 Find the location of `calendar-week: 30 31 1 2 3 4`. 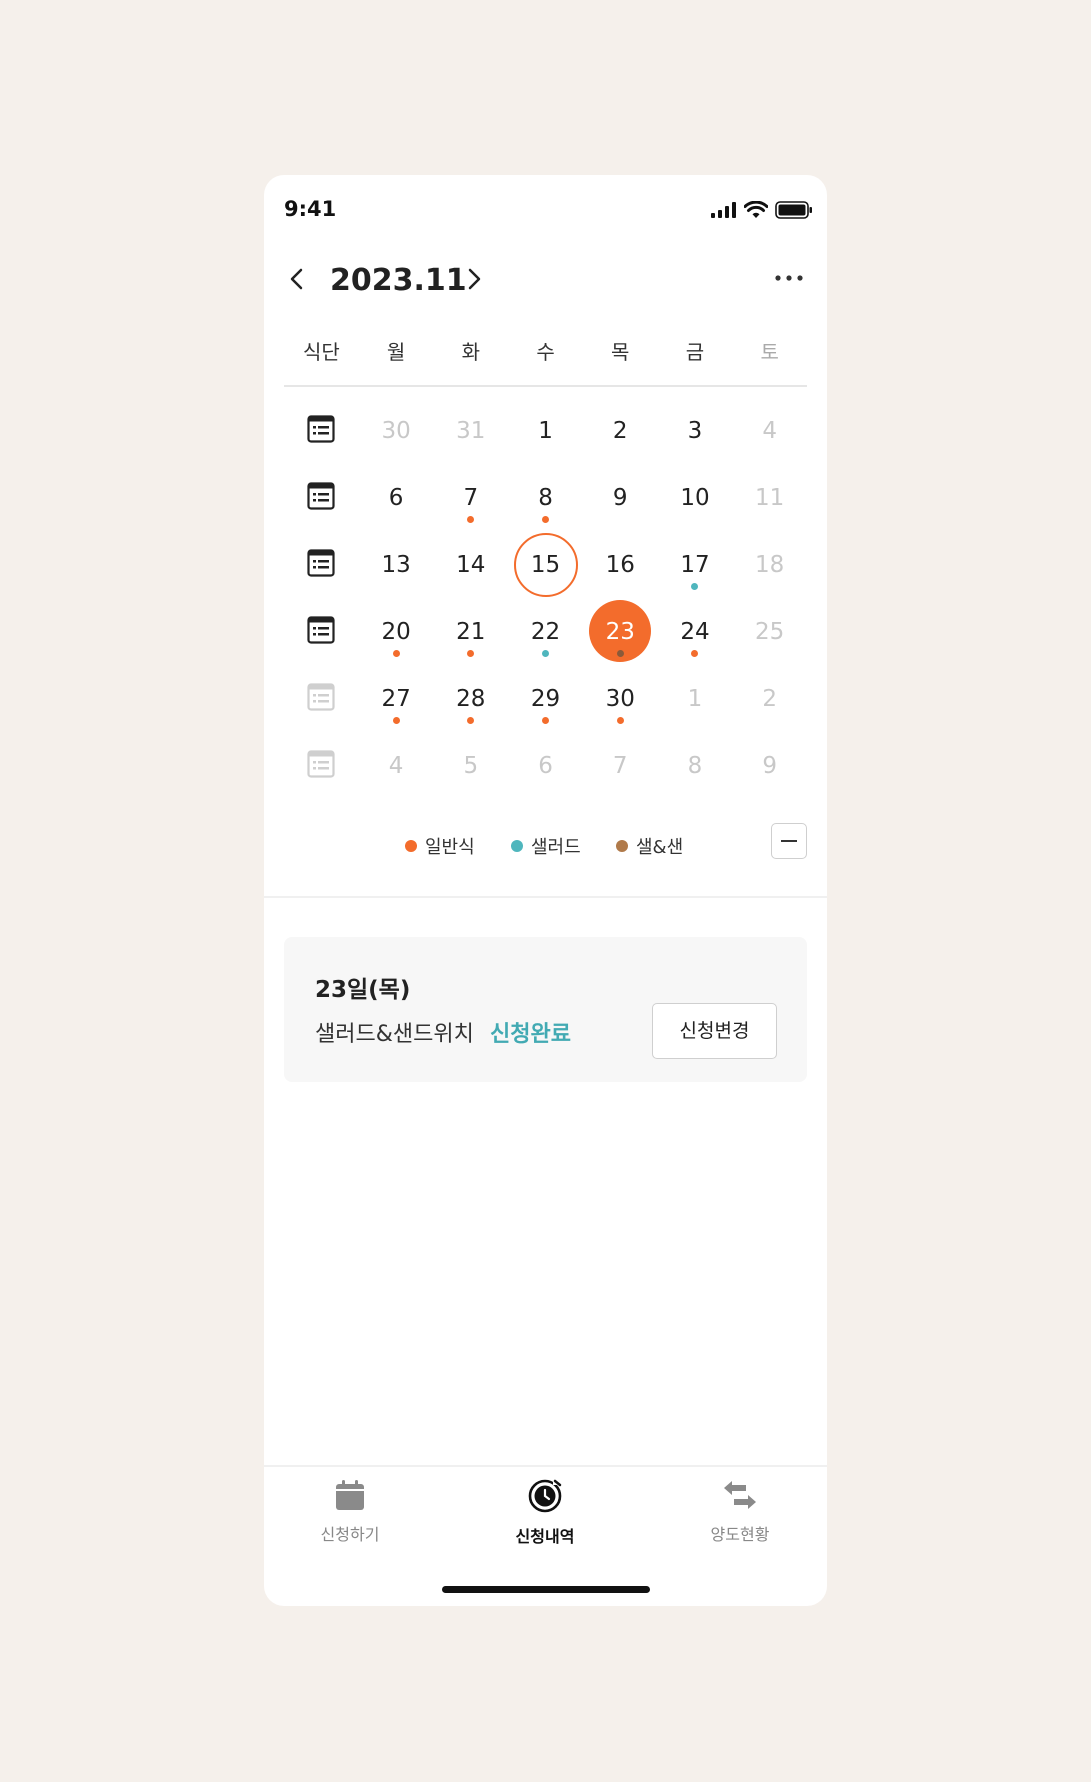

calendar-week: 30 31 1 2 3 4 is located at coordinates (545, 430).